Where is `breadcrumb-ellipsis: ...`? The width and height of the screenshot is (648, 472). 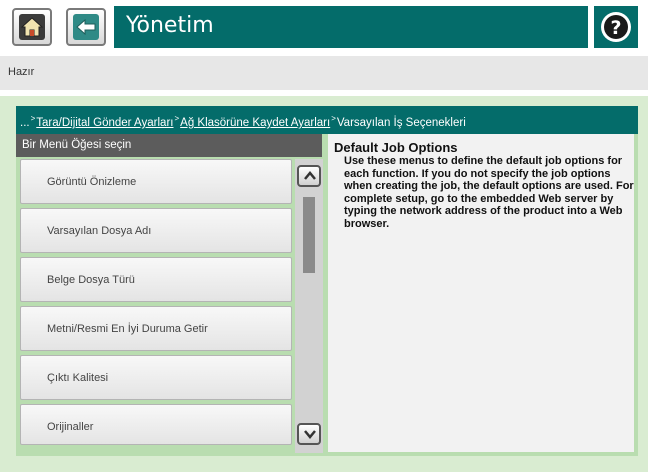 breadcrumb-ellipsis: ... is located at coordinates (25, 123).